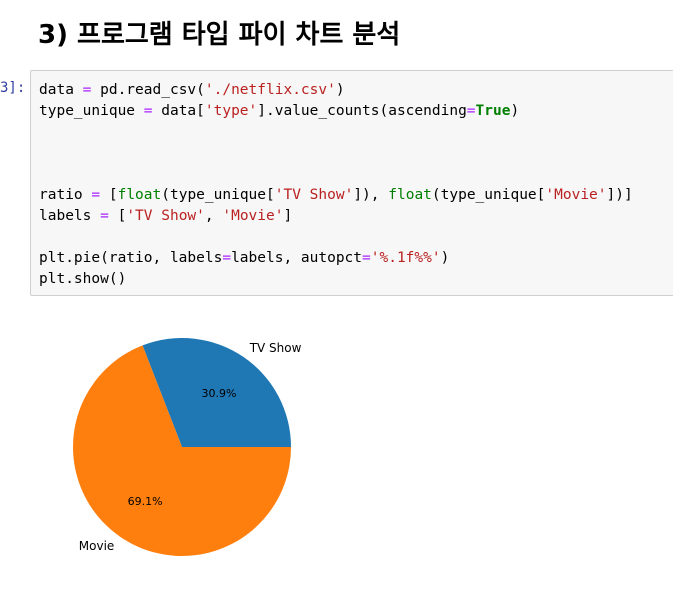 This screenshot has height=602, width=673. I want to click on code-line: data = pd.read_csv('./netflix.csv'), so click(192, 90).